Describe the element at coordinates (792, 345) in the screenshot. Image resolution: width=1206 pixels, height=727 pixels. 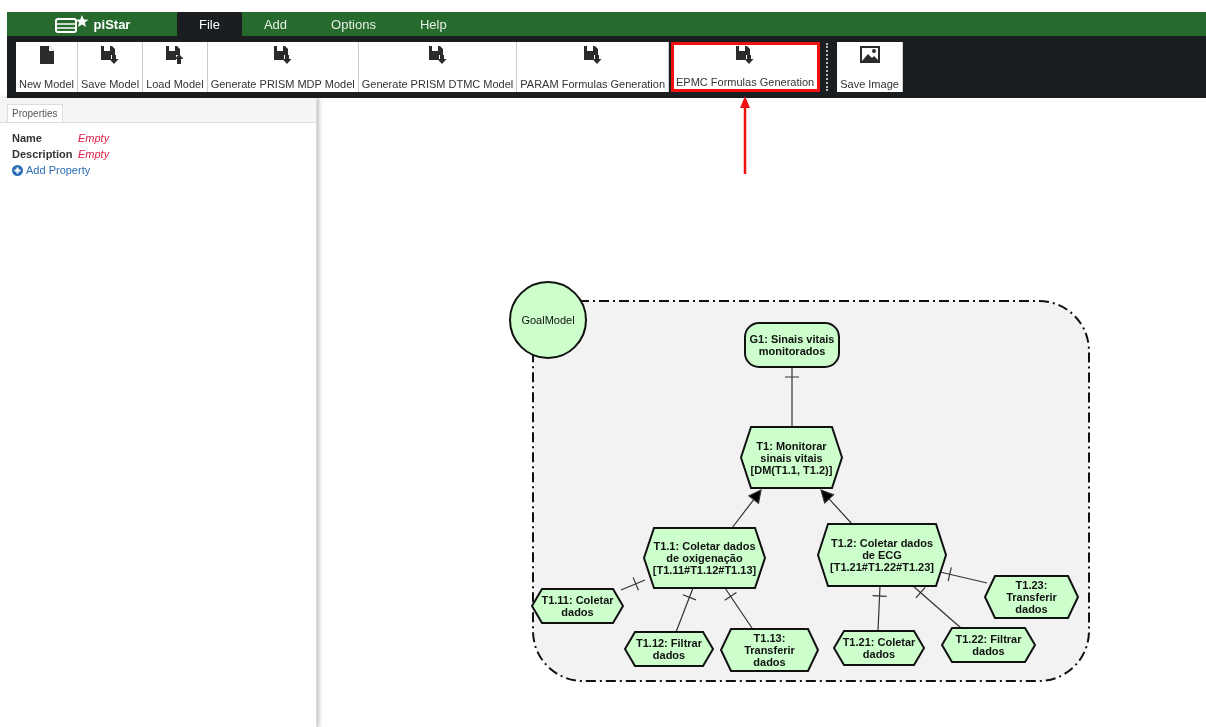
I see `goal-node: G1: Sinais vitais monitorados` at that location.